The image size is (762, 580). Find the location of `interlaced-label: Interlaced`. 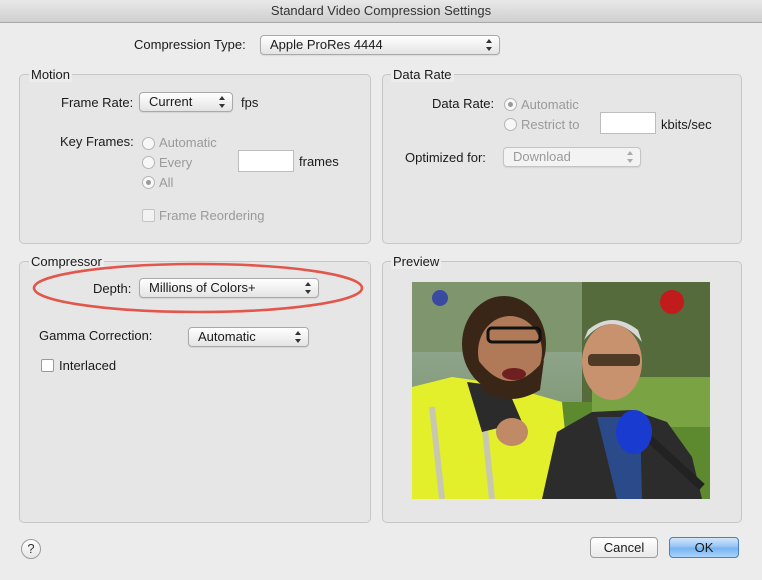

interlaced-label: Interlaced is located at coordinates (88, 365).